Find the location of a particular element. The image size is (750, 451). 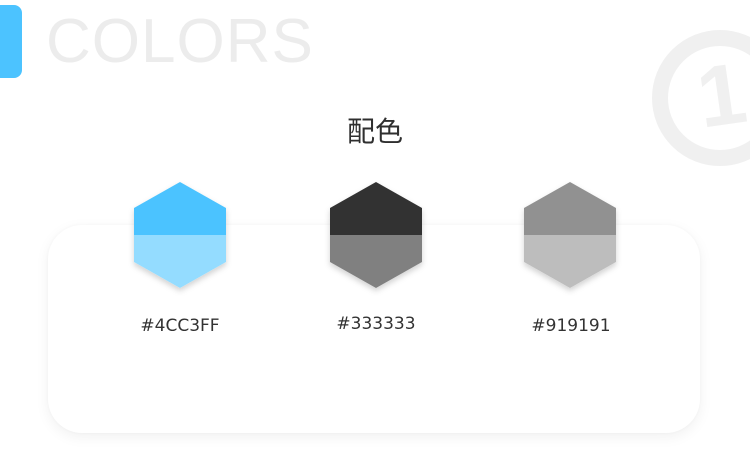

swatch-label: #919191 is located at coordinates (571, 326).